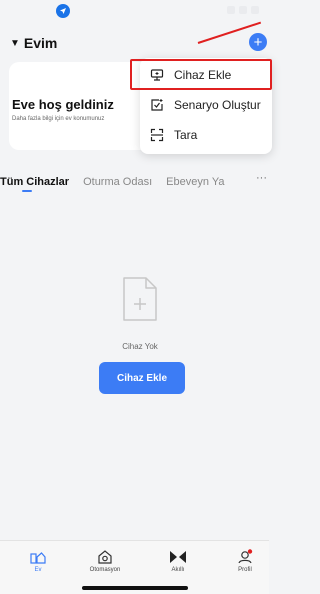  I want to click on home-indicator, so click(135, 588).